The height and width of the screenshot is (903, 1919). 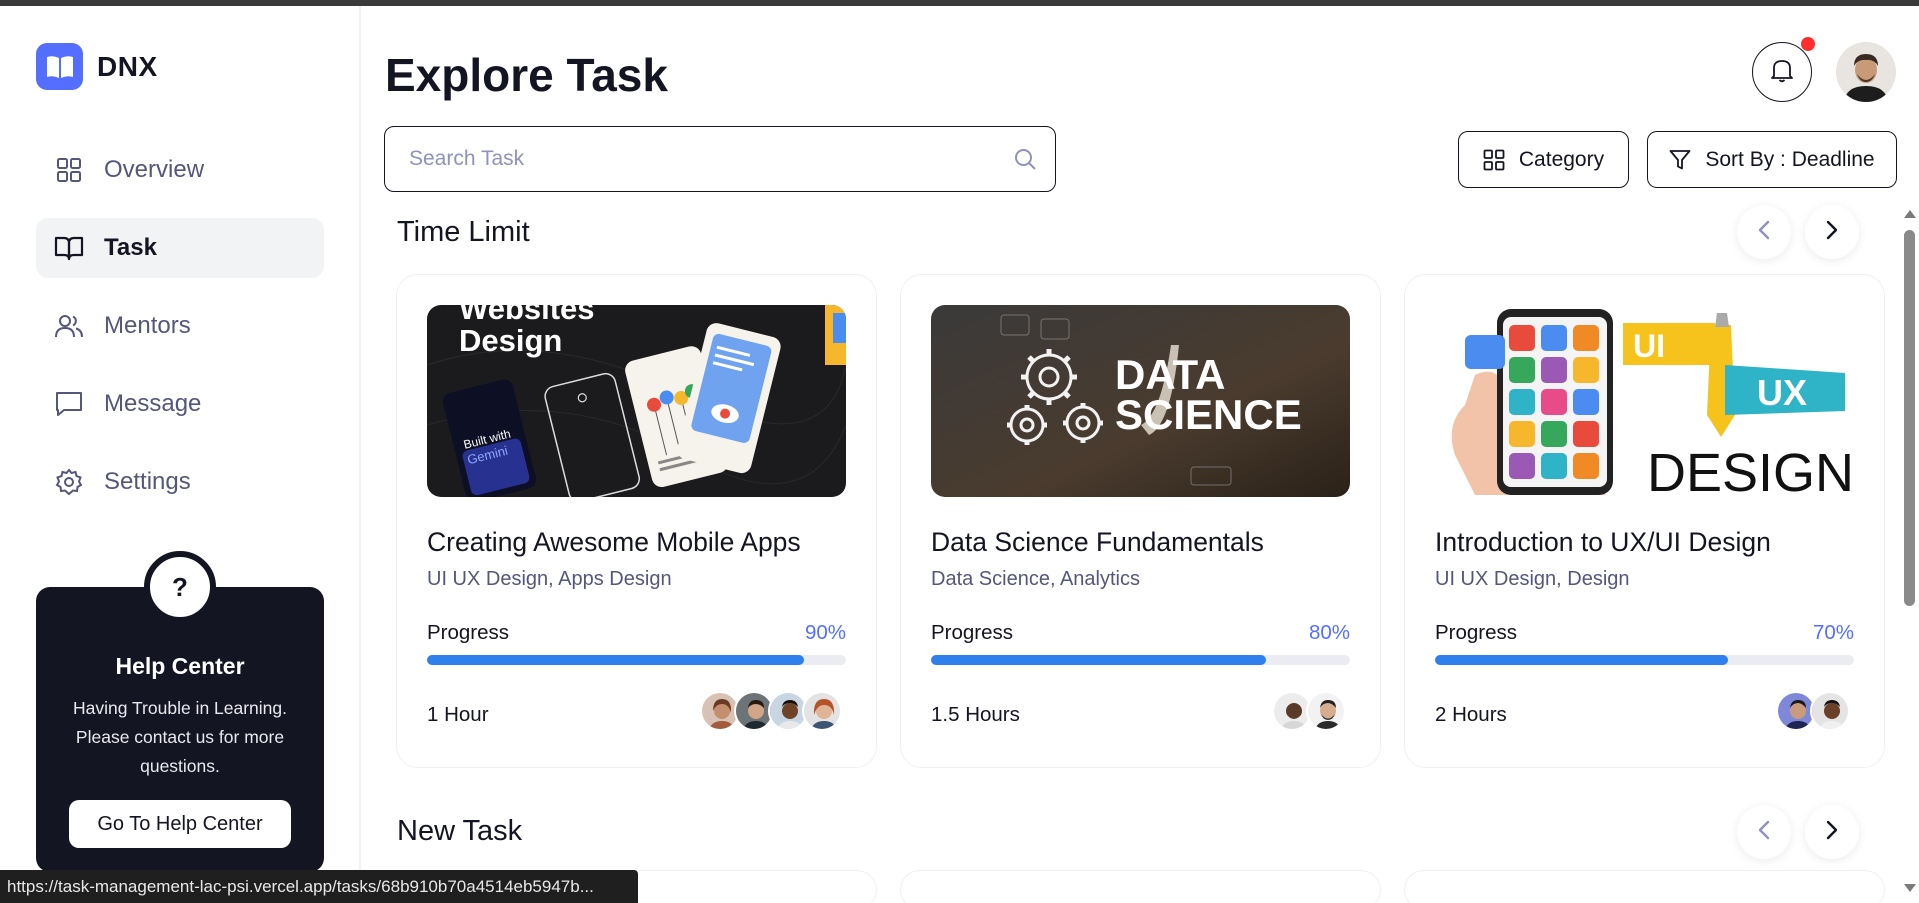 What do you see at coordinates (614, 542) in the screenshot?
I see `task-title: Creating Awesome Mobile Apps` at bounding box center [614, 542].